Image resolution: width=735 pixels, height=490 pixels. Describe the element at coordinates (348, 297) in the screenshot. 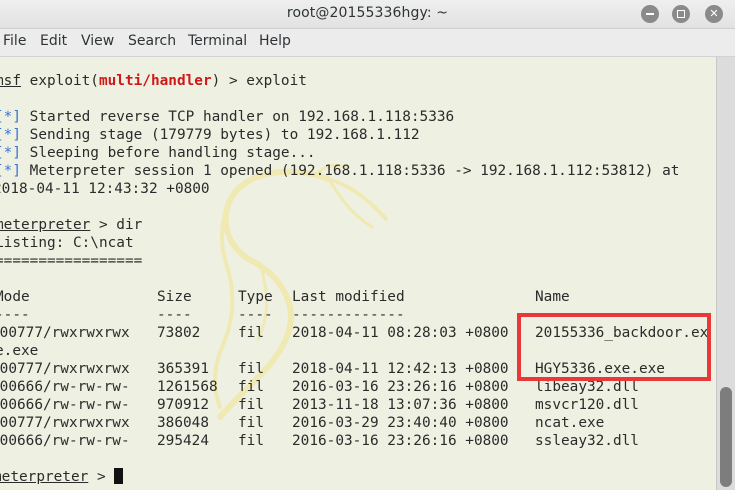

I see `column-header-modified: Last modified` at that location.